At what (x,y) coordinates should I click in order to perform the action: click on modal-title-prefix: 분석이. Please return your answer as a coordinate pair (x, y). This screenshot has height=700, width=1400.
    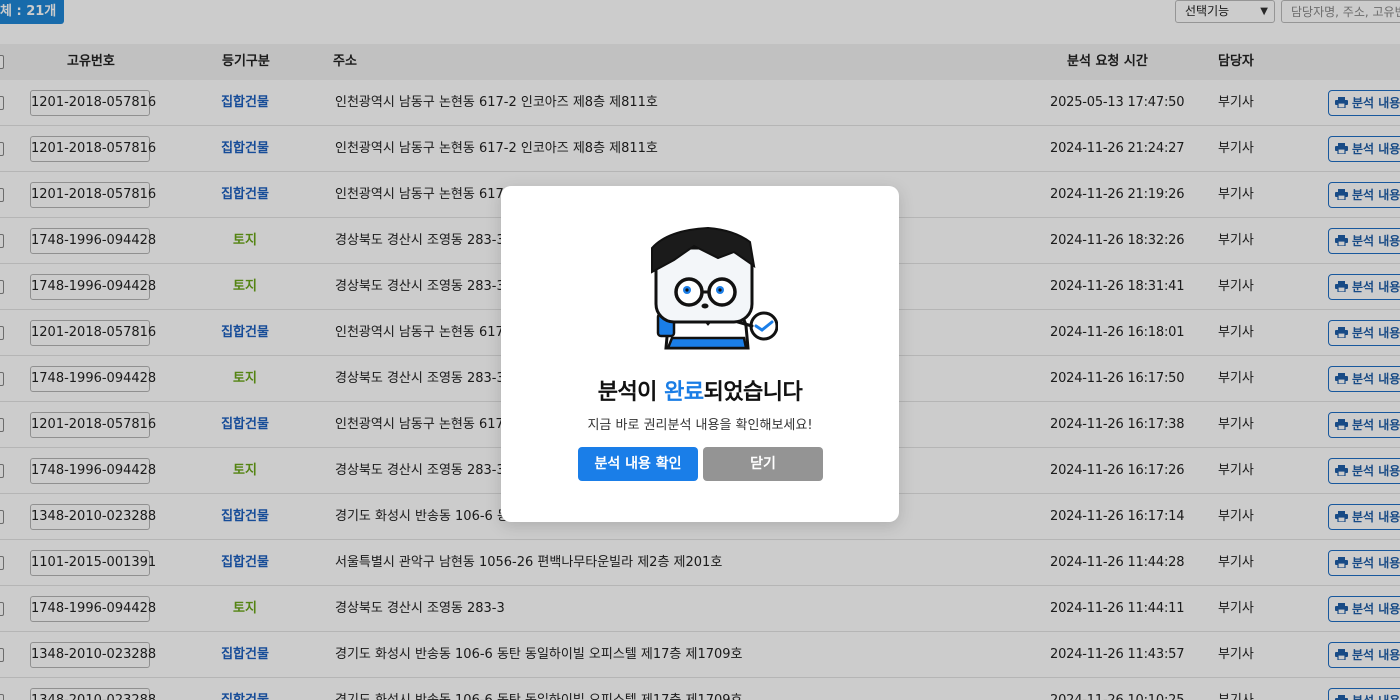
    Looking at the image, I should click on (631, 392).